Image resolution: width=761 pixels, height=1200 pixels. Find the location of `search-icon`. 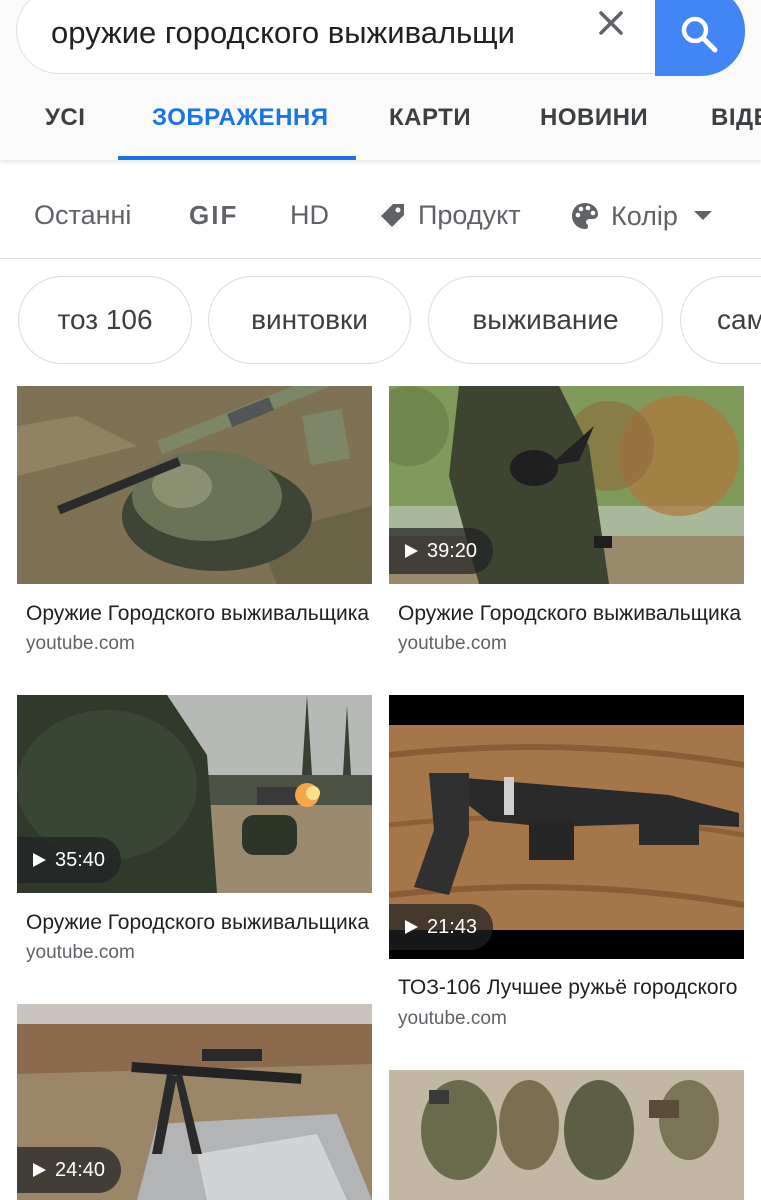

search-icon is located at coordinates (699, 34).